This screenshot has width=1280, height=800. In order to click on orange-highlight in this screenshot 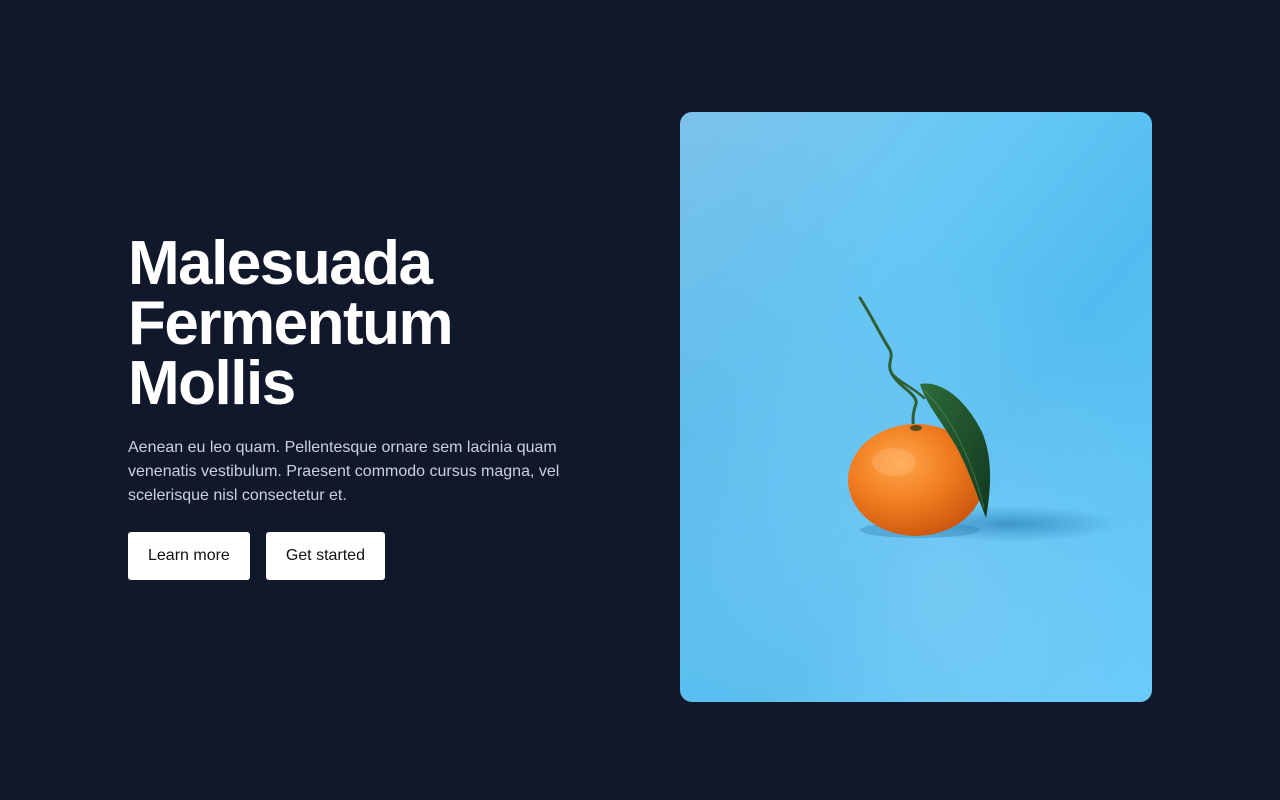, I will do `click(894, 462)`.